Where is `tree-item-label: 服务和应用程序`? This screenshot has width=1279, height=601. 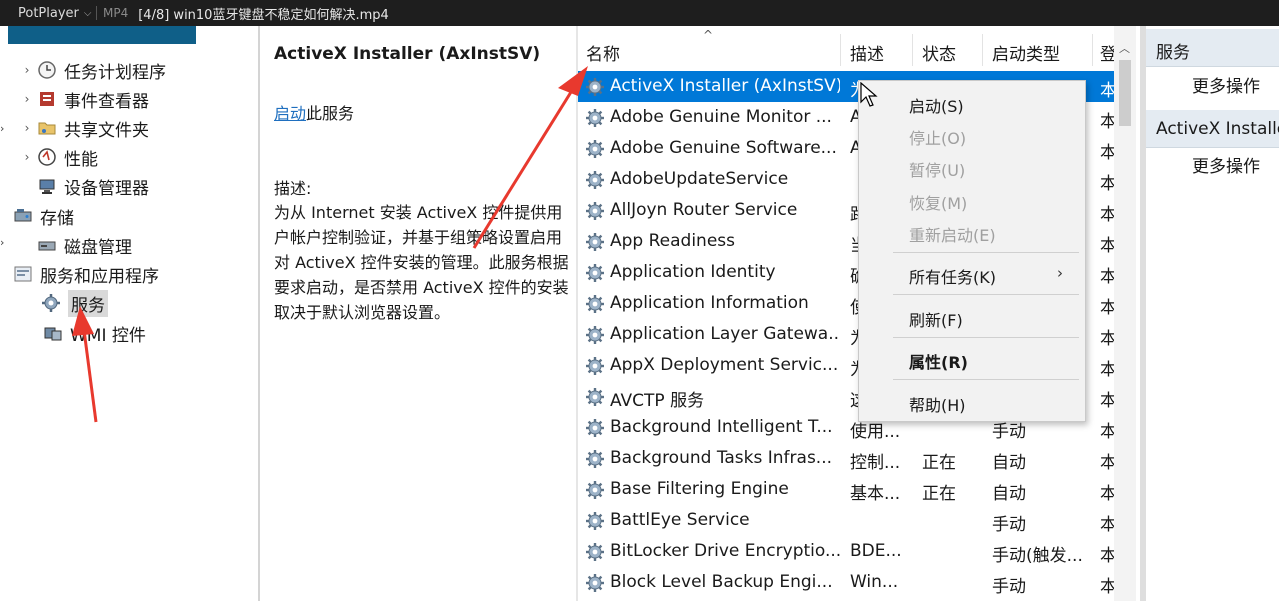
tree-item-label: 服务和应用程序 is located at coordinates (99, 276).